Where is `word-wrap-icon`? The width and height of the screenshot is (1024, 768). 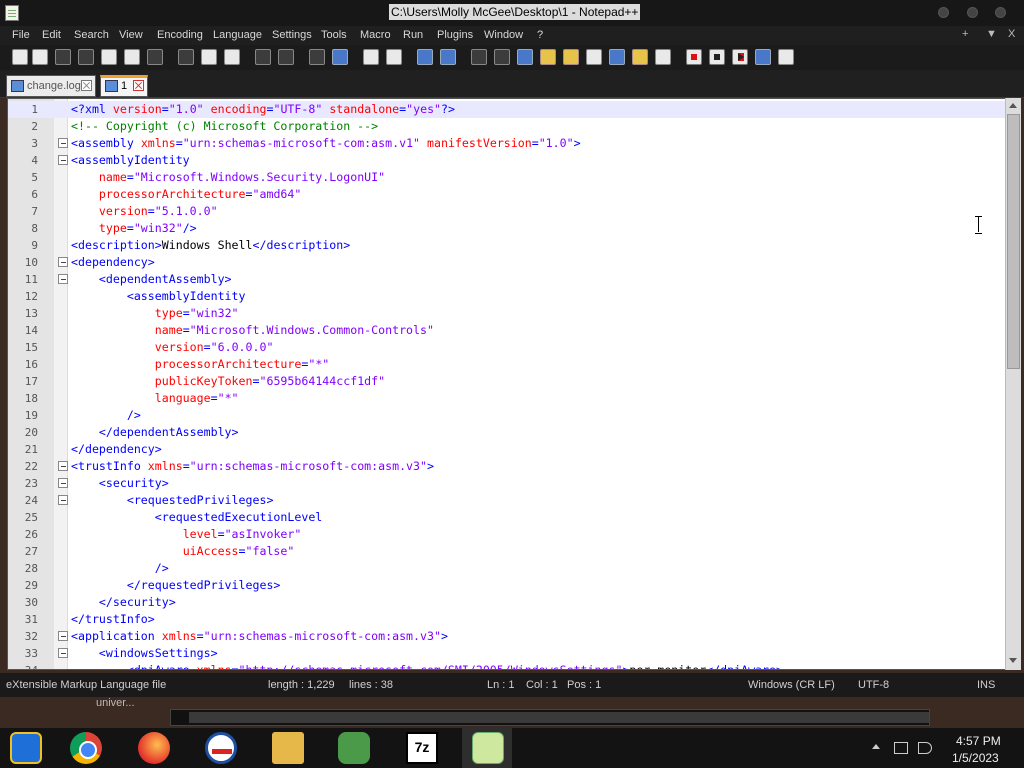
word-wrap-icon is located at coordinates (479, 57).